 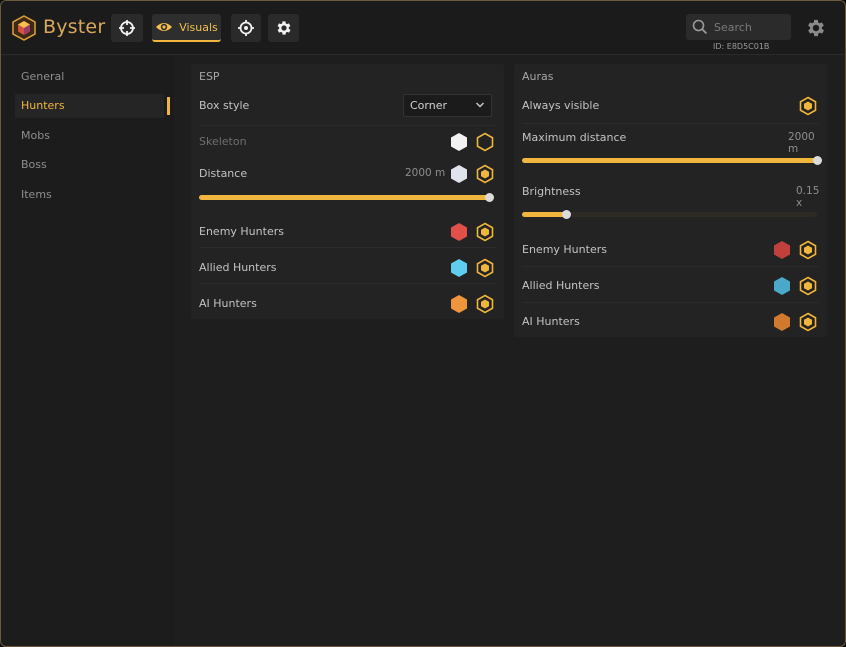 I want to click on byster-logo-icon, so click(x=24, y=28).